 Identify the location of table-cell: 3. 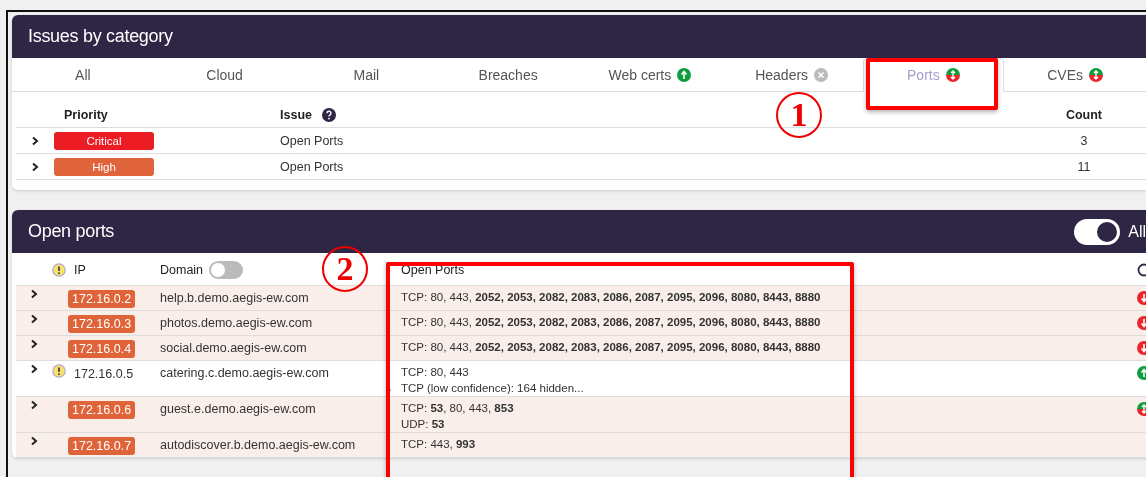
(1084, 140).